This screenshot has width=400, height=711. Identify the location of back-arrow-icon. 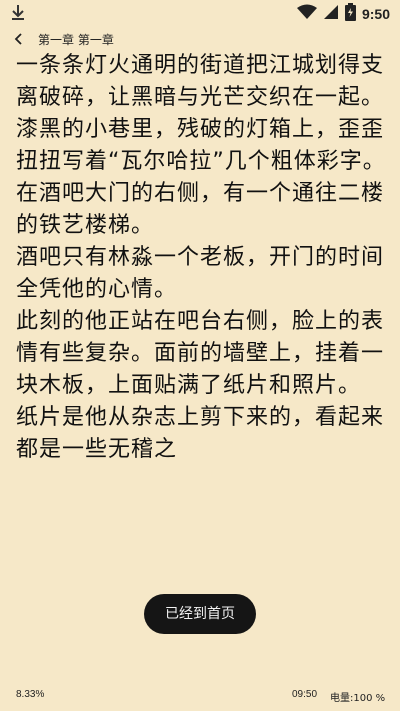
(19, 40).